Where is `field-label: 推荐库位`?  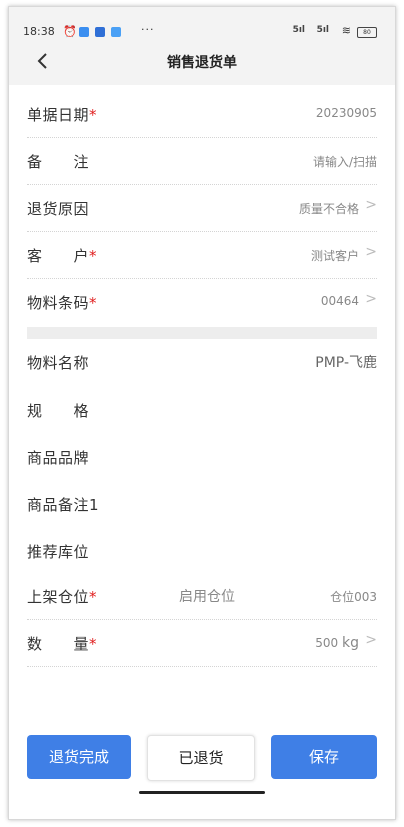 field-label: 推荐库位 is located at coordinates (58, 552).